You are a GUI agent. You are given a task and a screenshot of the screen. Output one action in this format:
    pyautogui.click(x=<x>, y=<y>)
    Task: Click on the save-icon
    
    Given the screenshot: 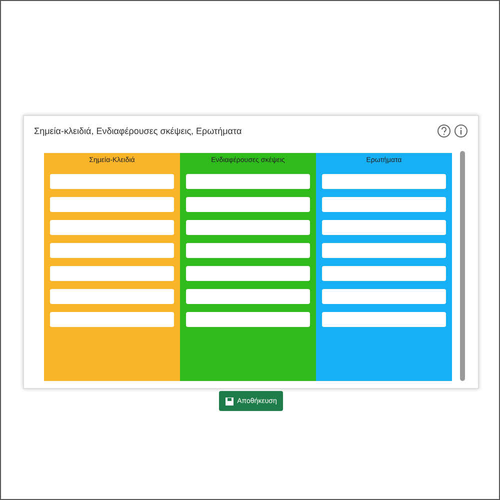 What is the action you would take?
    pyautogui.click(x=229, y=401)
    